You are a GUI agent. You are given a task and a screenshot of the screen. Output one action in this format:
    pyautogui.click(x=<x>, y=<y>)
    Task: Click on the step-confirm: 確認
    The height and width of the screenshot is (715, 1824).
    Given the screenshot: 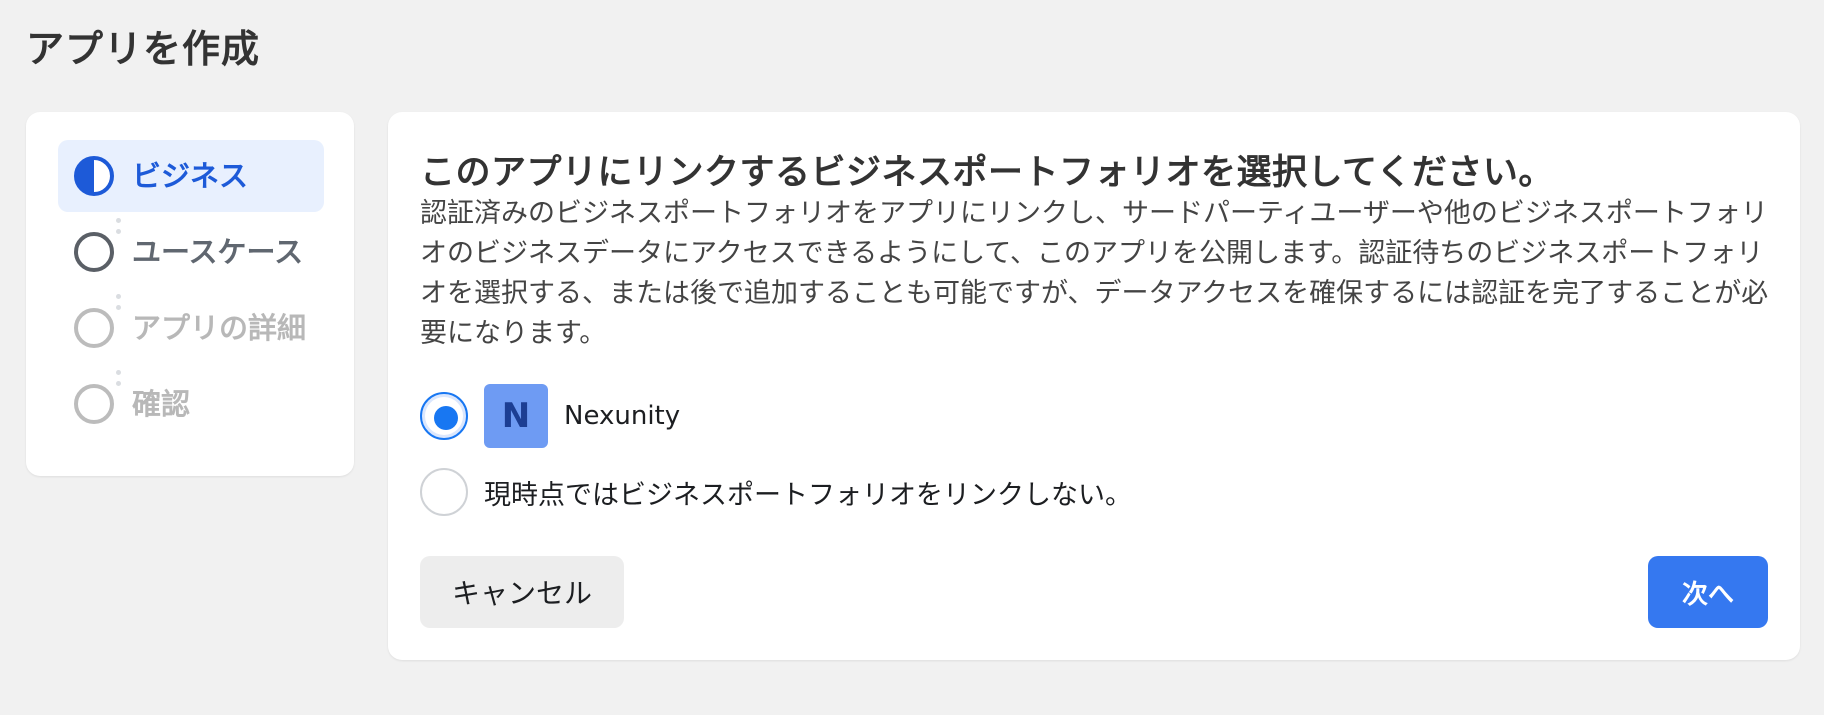 What is the action you would take?
    pyautogui.click(x=191, y=404)
    